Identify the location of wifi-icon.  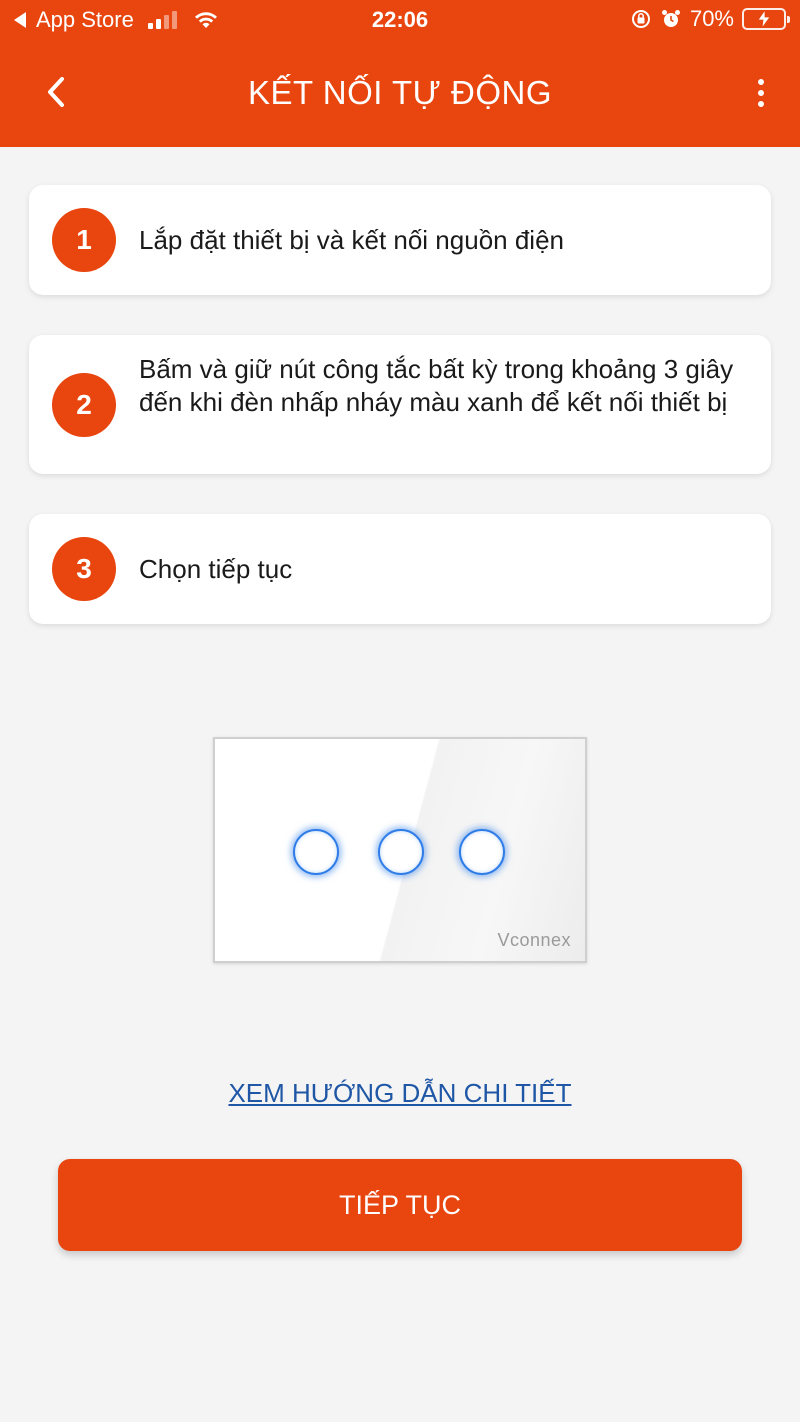
(205, 20).